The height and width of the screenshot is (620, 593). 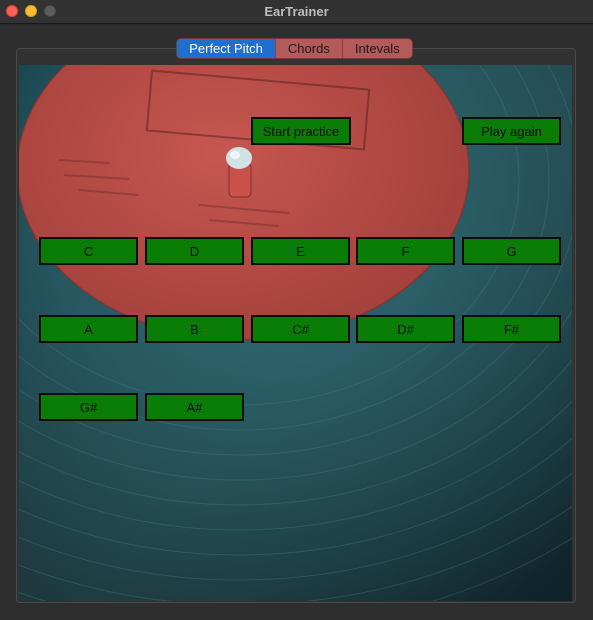 I want to click on note-button-f: F, so click(x=405, y=251).